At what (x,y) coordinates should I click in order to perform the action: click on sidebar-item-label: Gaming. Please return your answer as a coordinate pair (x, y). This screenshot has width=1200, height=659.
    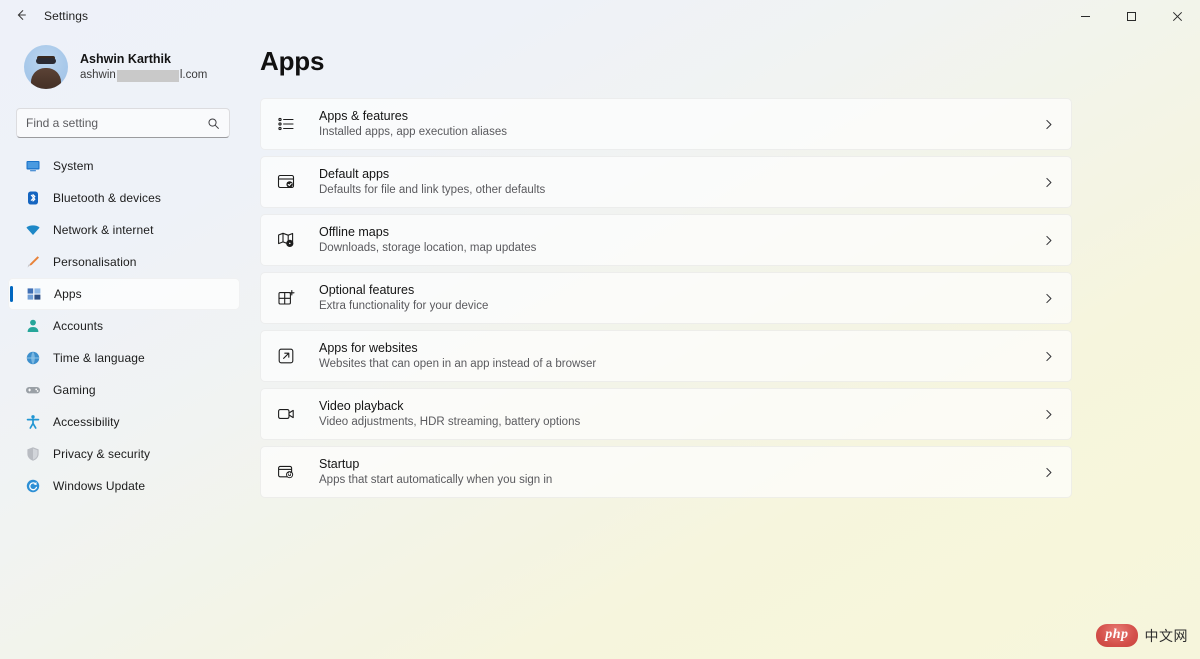
    Looking at the image, I should click on (74, 390).